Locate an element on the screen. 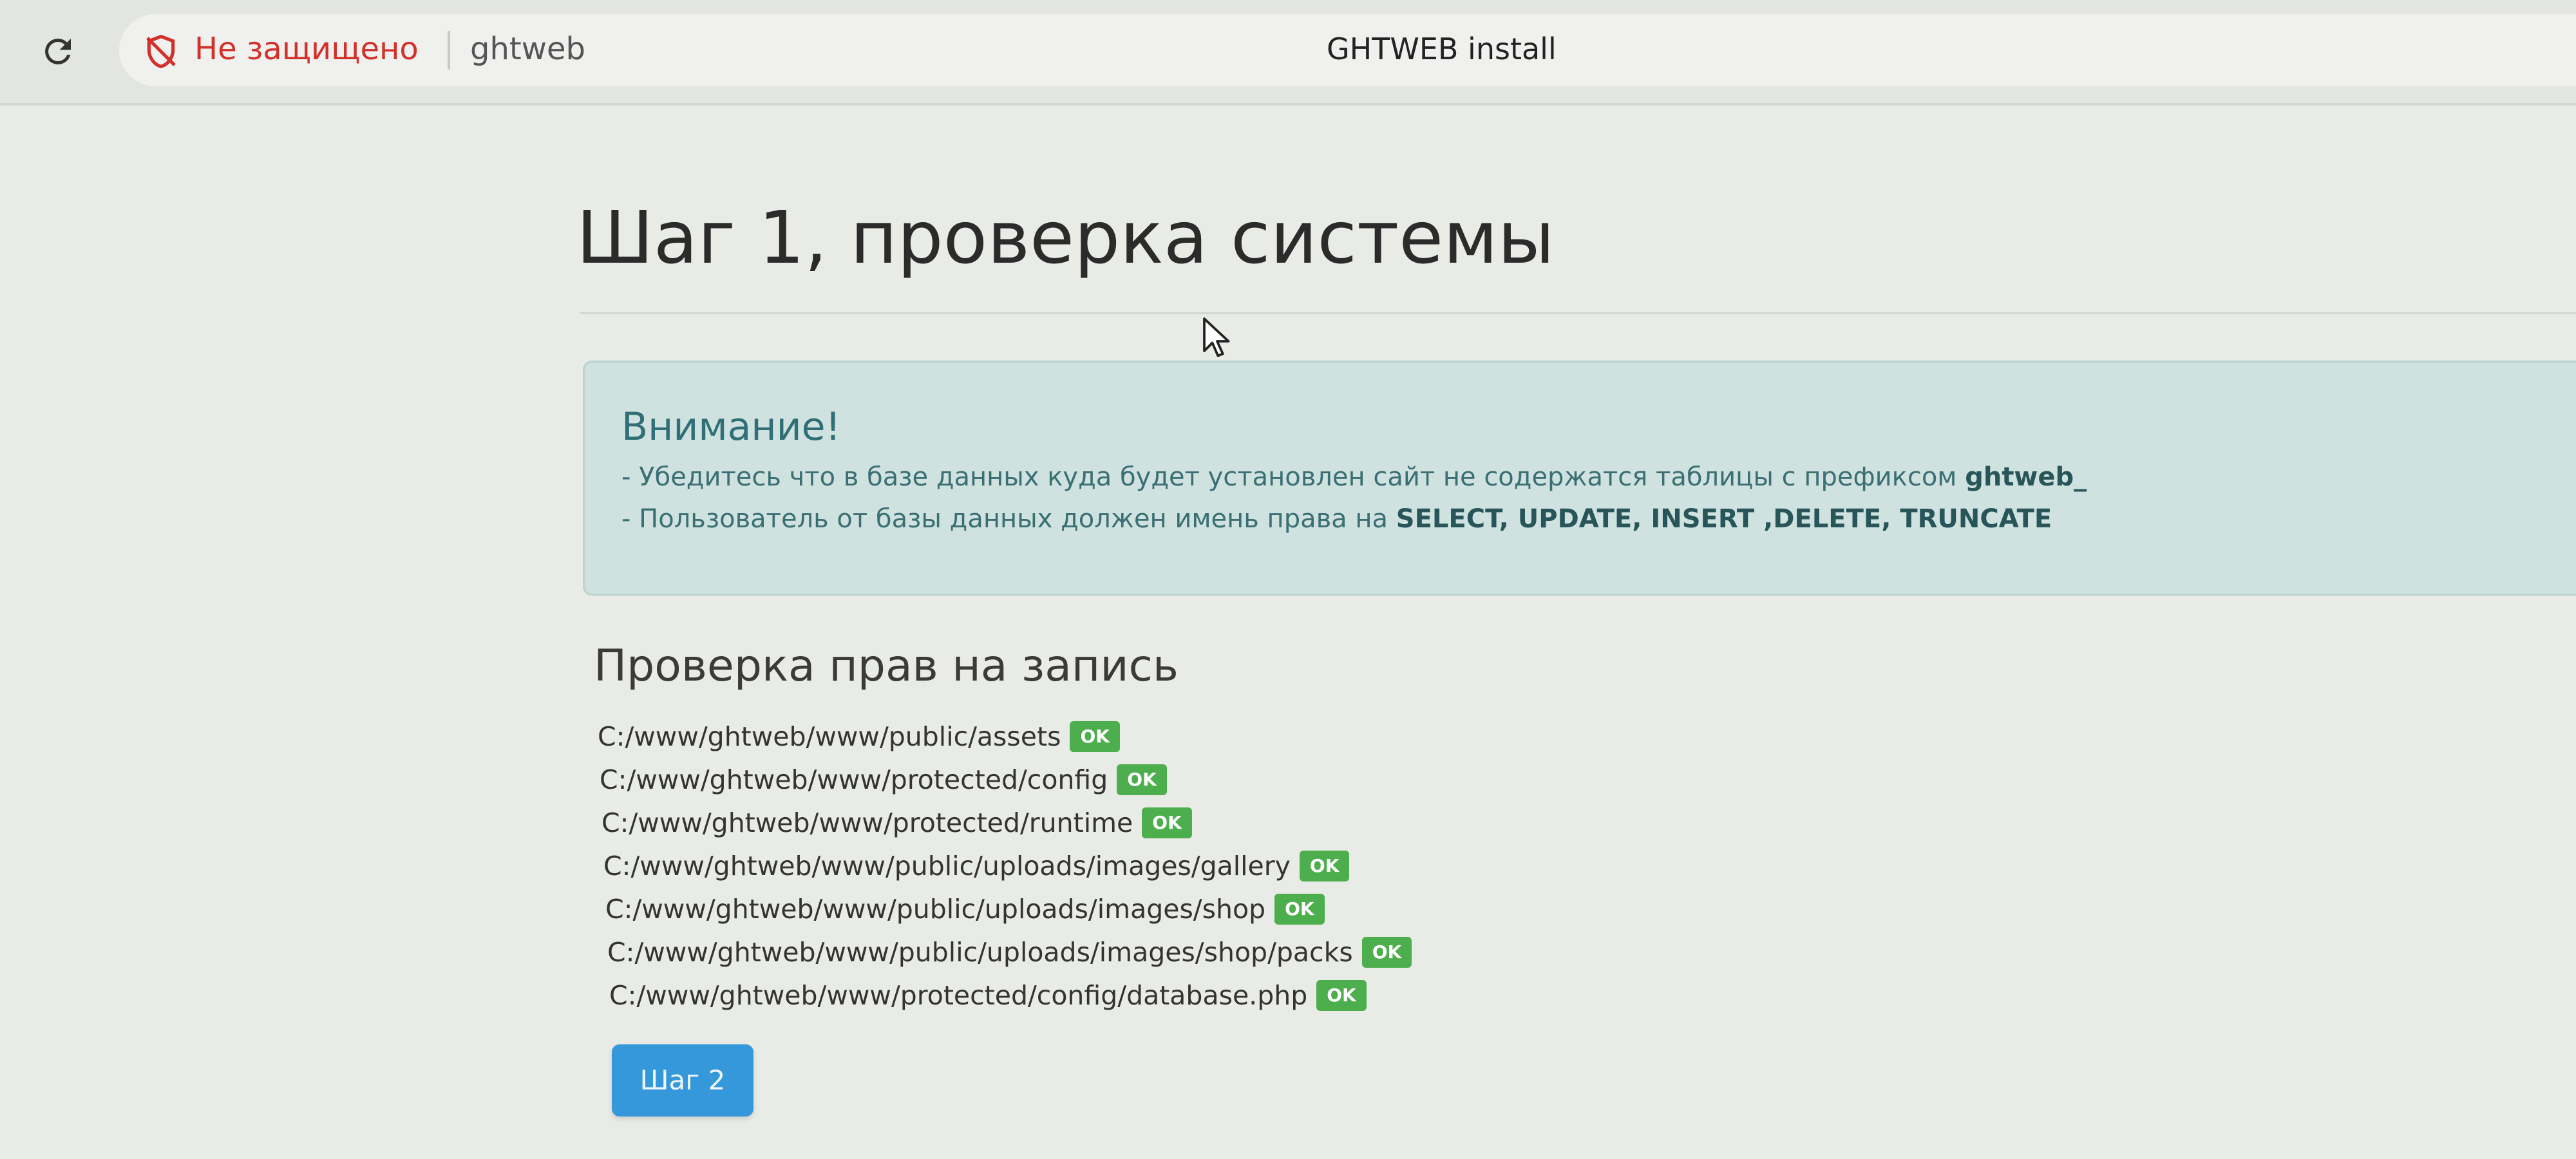 This screenshot has height=1159, width=2576. reload-button is located at coordinates (58, 51).